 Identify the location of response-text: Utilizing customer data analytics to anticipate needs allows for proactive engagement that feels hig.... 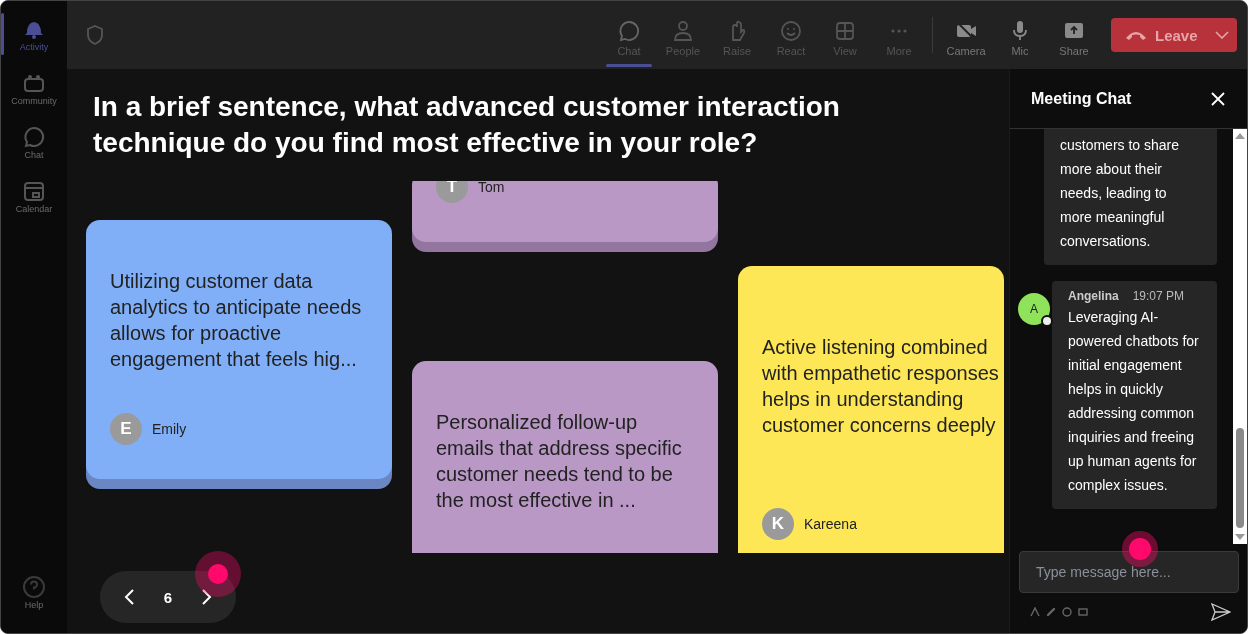
(236, 320).